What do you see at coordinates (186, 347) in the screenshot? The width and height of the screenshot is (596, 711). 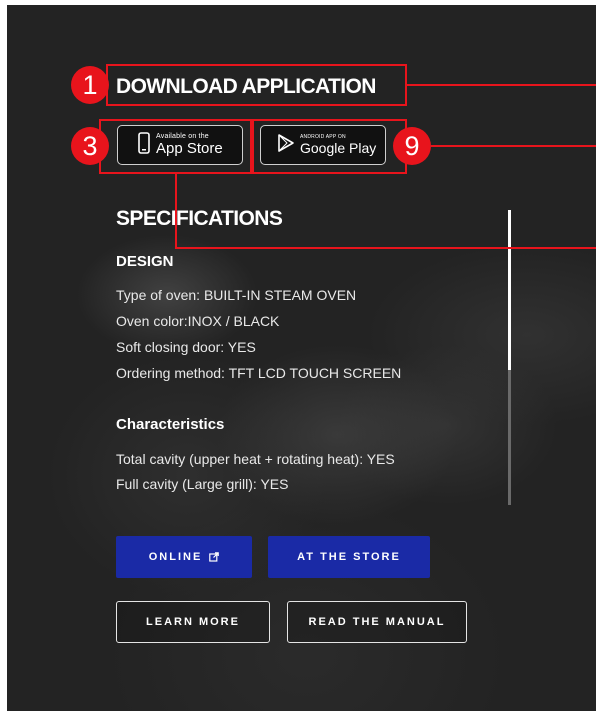 I see `spec-line: Soft closing door: YES` at bounding box center [186, 347].